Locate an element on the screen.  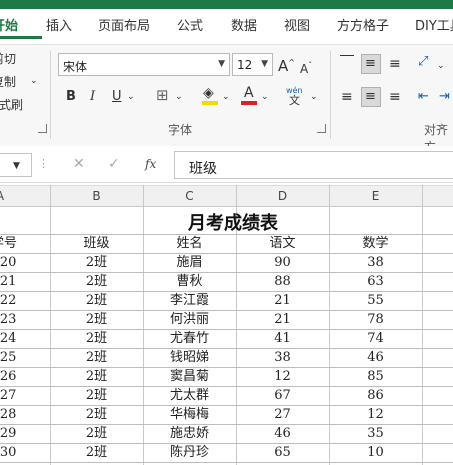
cell-student-id: 127 is located at coordinates (12, 396).